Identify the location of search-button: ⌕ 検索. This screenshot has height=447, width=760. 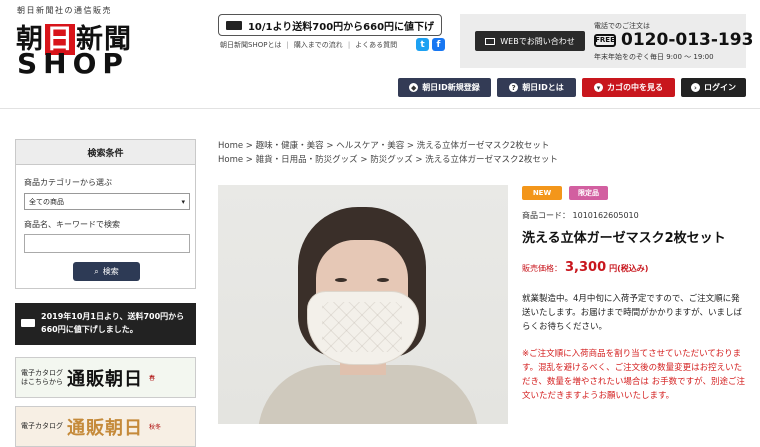
(106, 271).